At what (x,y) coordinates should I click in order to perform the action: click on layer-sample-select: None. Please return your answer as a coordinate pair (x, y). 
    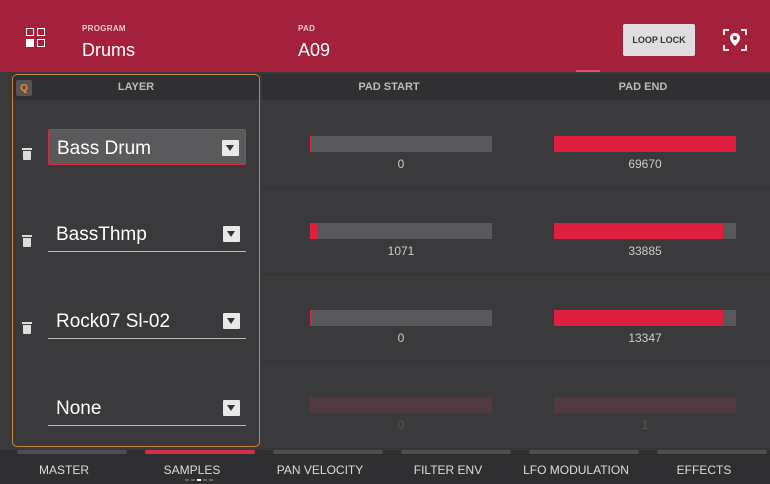
    Looking at the image, I should click on (147, 408).